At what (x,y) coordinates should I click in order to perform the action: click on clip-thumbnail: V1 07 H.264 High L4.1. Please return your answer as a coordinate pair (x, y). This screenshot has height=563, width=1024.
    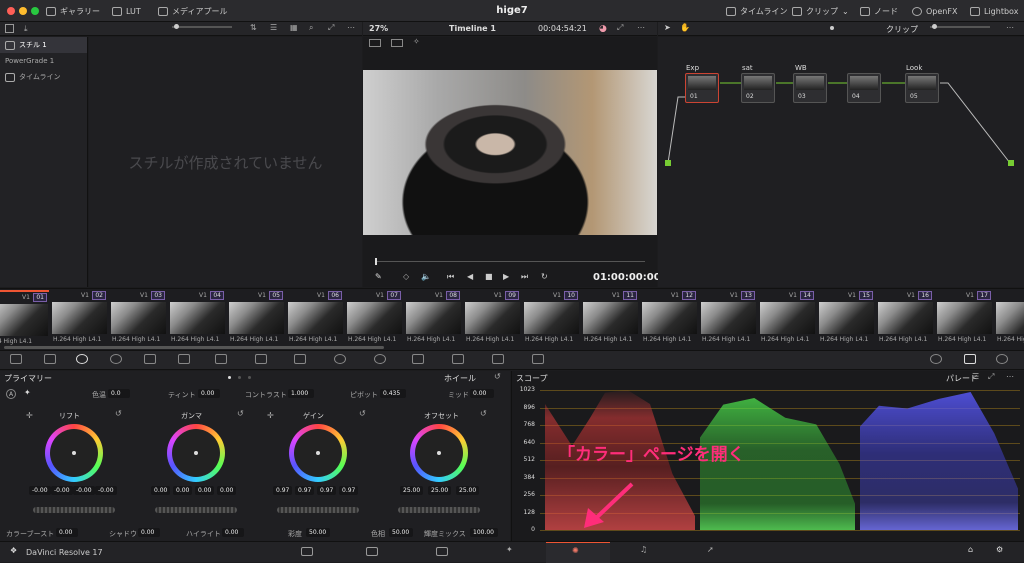
    Looking at the image, I should click on (374, 318).